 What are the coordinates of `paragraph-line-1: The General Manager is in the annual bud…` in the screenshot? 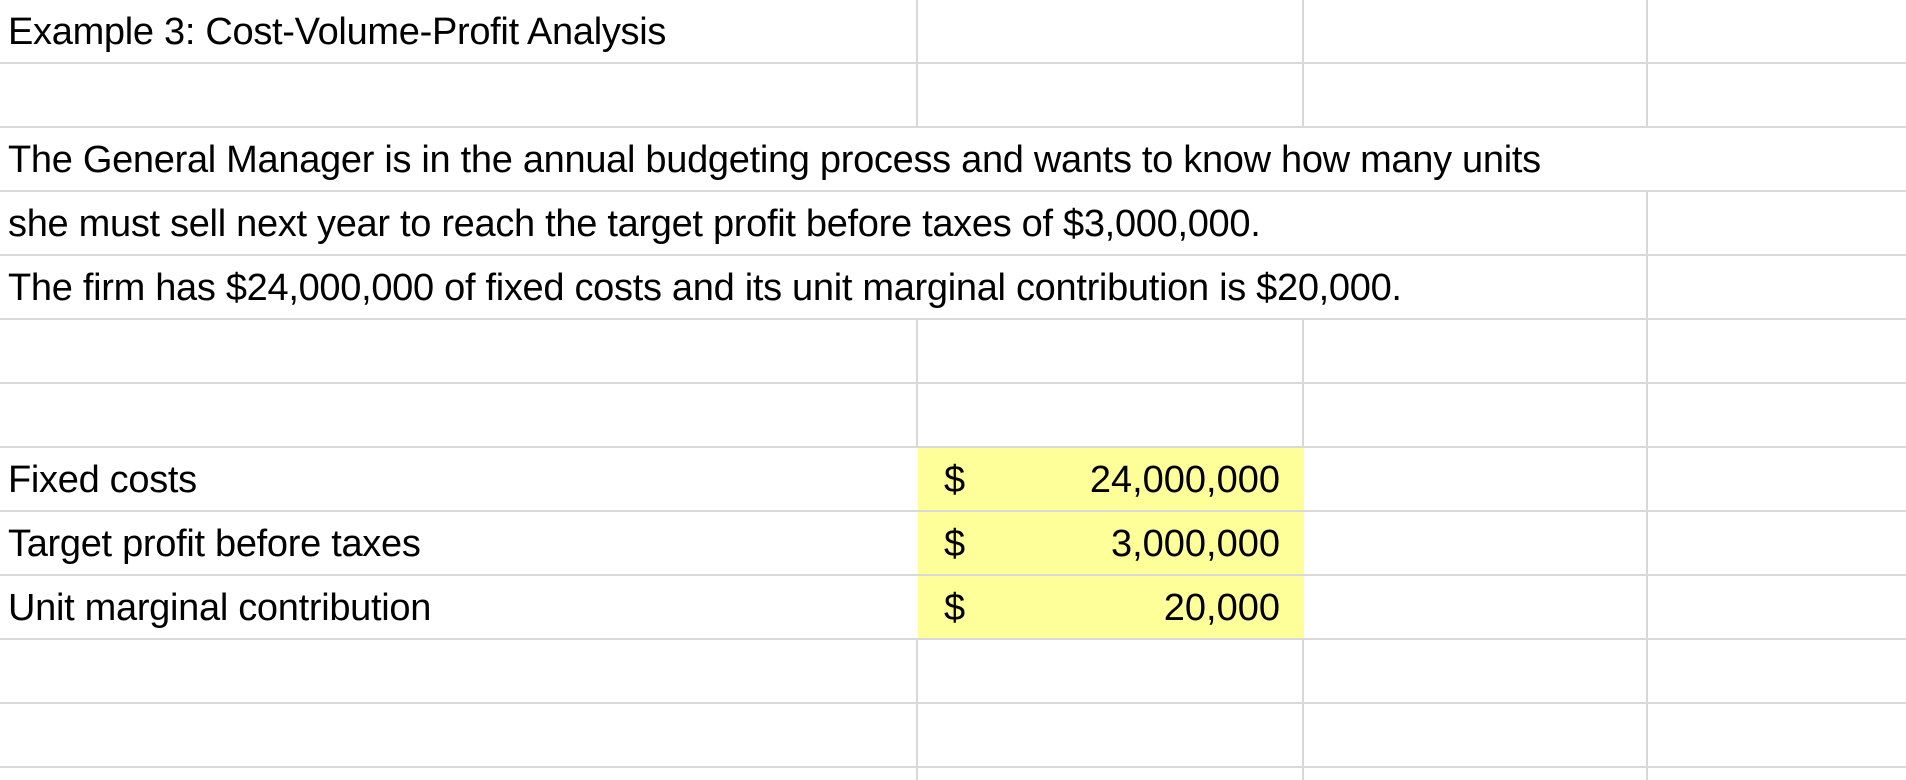 It's located at (774, 160).